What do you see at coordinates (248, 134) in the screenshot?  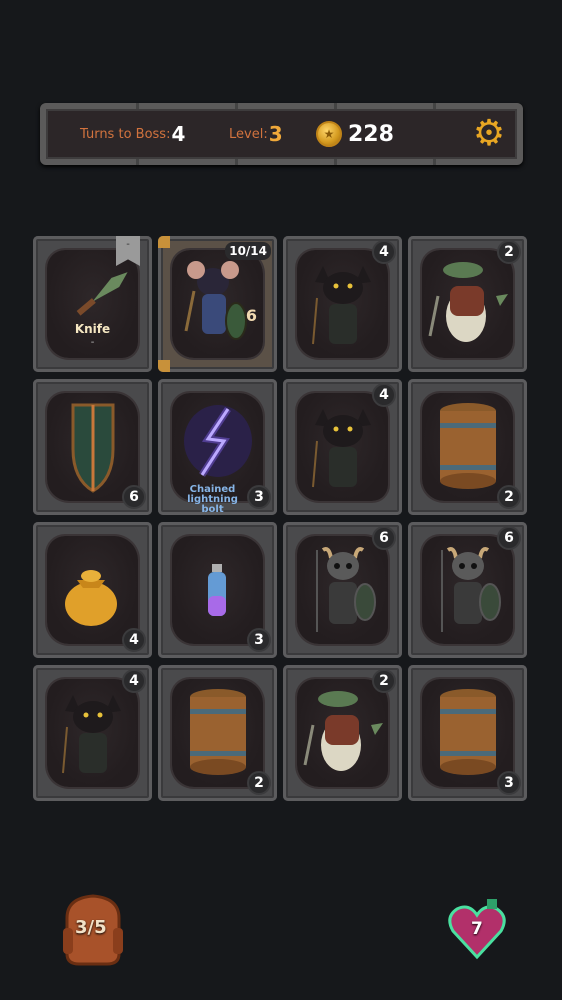 I see `level-label: Level:` at bounding box center [248, 134].